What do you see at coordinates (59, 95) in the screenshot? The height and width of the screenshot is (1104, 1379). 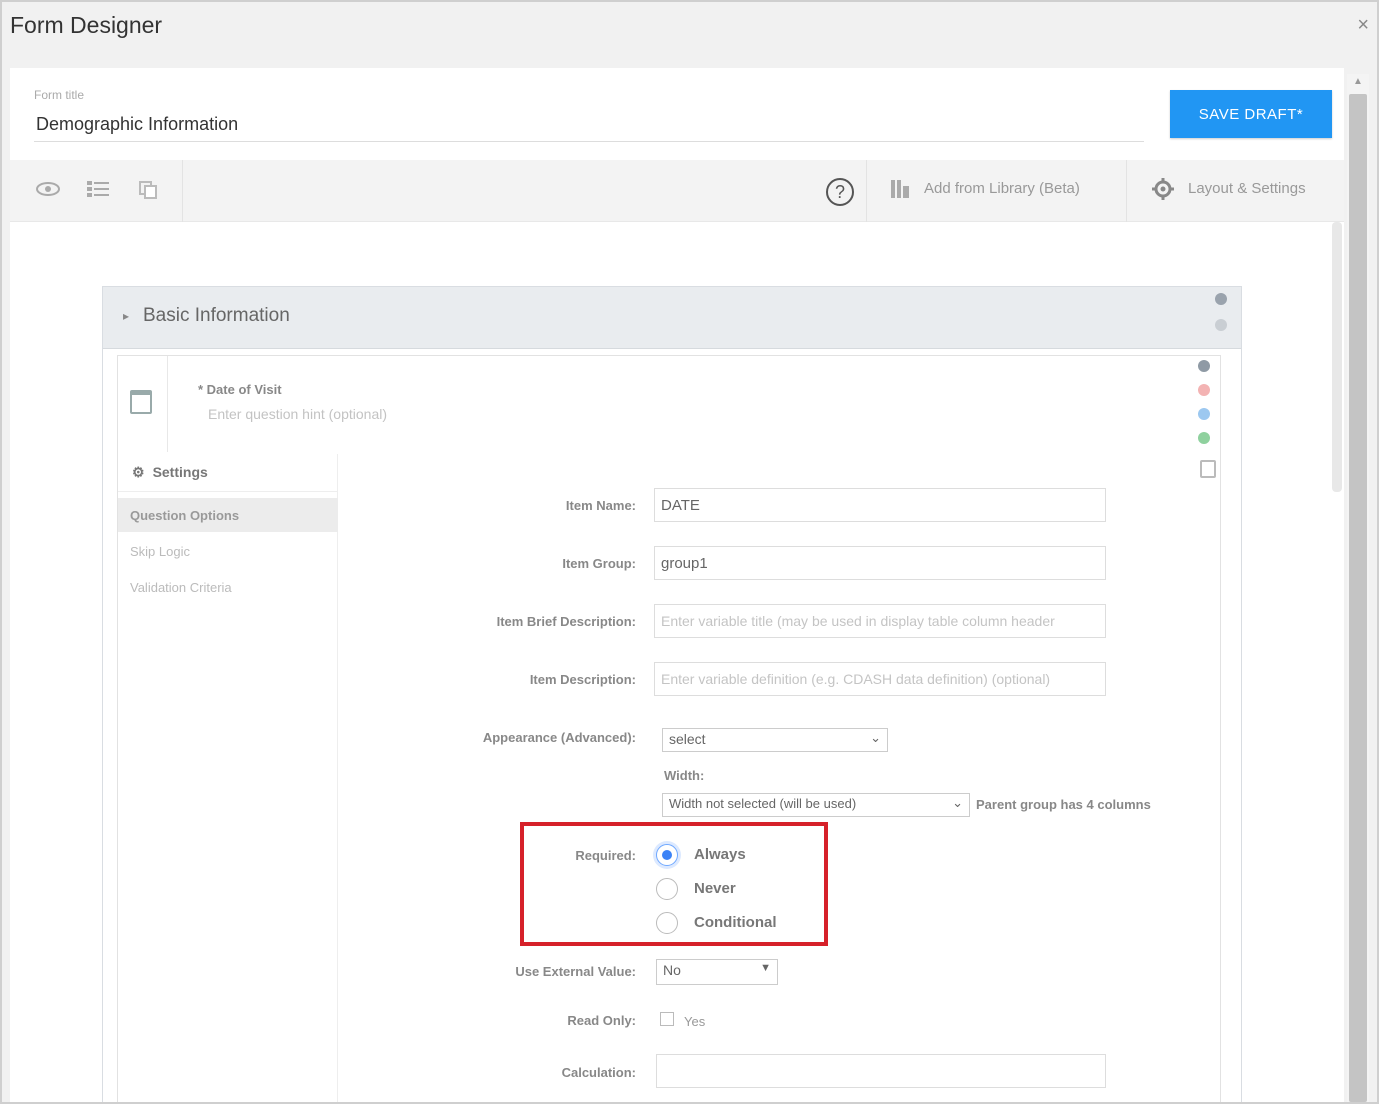 I see `form-title-label: Form title` at bounding box center [59, 95].